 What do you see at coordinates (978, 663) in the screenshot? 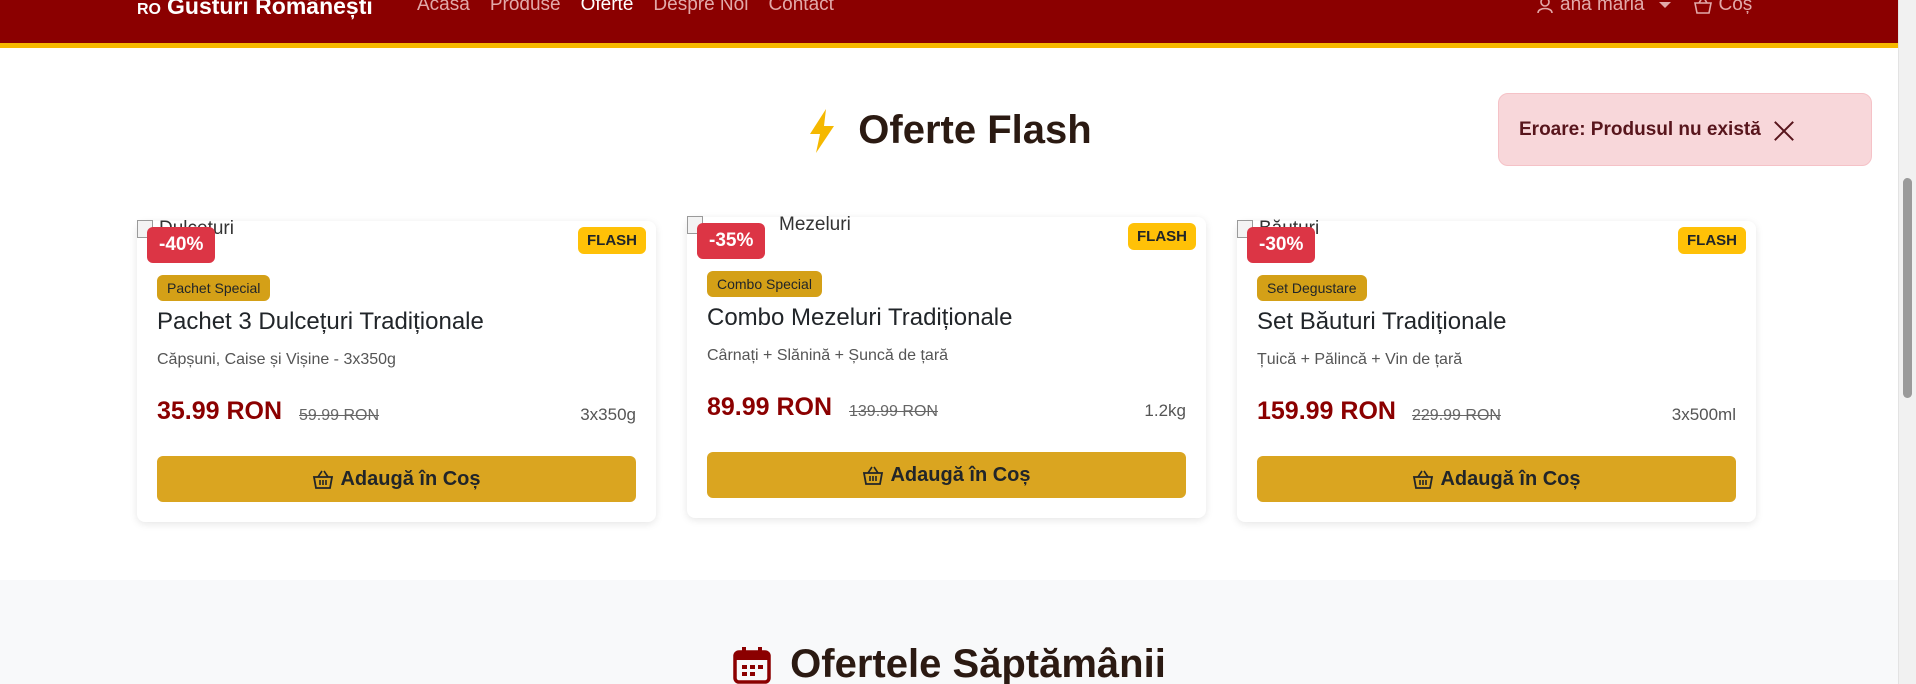
I see `weekly-title-text: Ofertele Săptămânii` at bounding box center [978, 663].